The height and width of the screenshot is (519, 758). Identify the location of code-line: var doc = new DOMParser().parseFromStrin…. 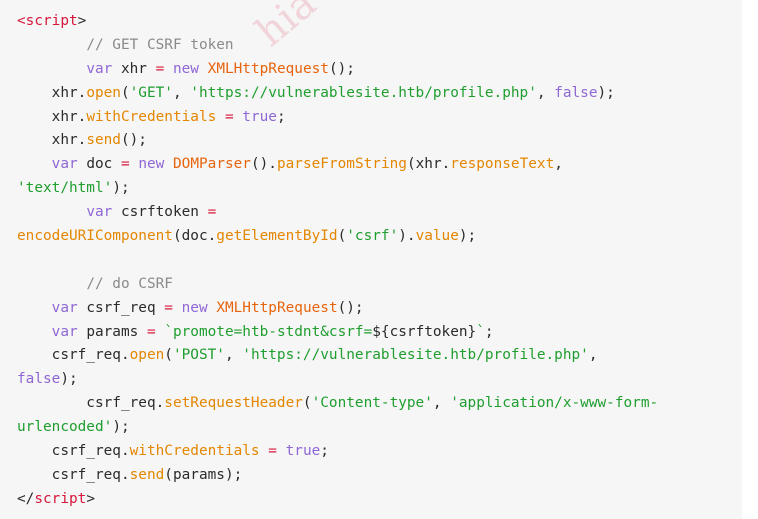
(379, 165).